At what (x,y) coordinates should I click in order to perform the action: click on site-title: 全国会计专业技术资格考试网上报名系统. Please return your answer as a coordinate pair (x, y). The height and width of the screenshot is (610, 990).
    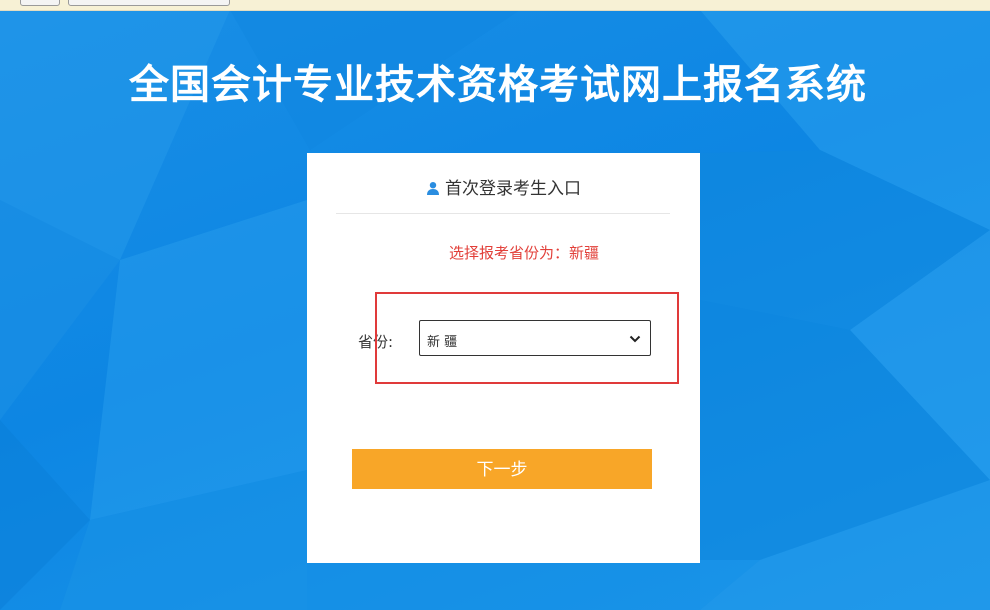
    Looking at the image, I should click on (498, 85).